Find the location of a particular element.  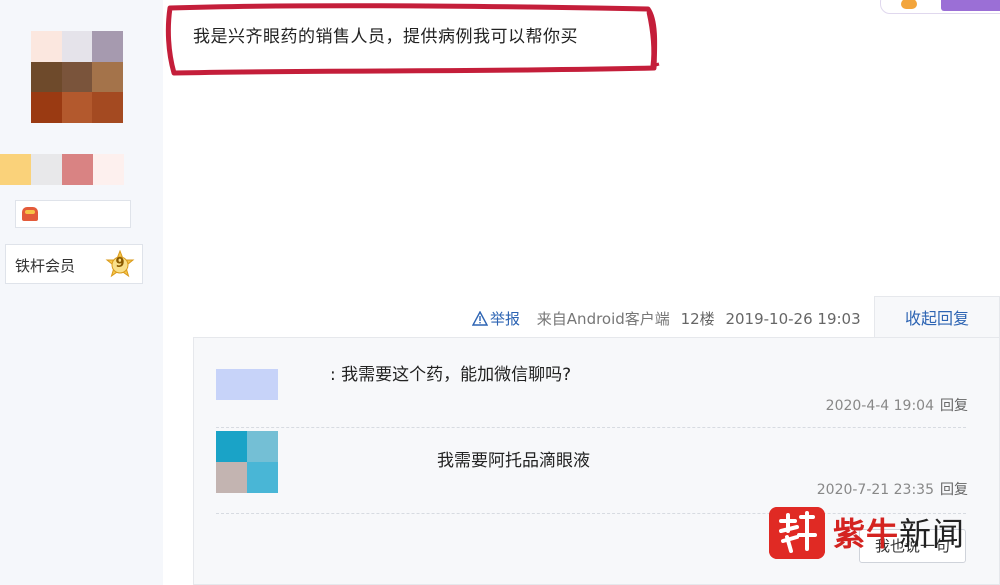

collapse-replies-button: 收起回复 is located at coordinates (937, 317).